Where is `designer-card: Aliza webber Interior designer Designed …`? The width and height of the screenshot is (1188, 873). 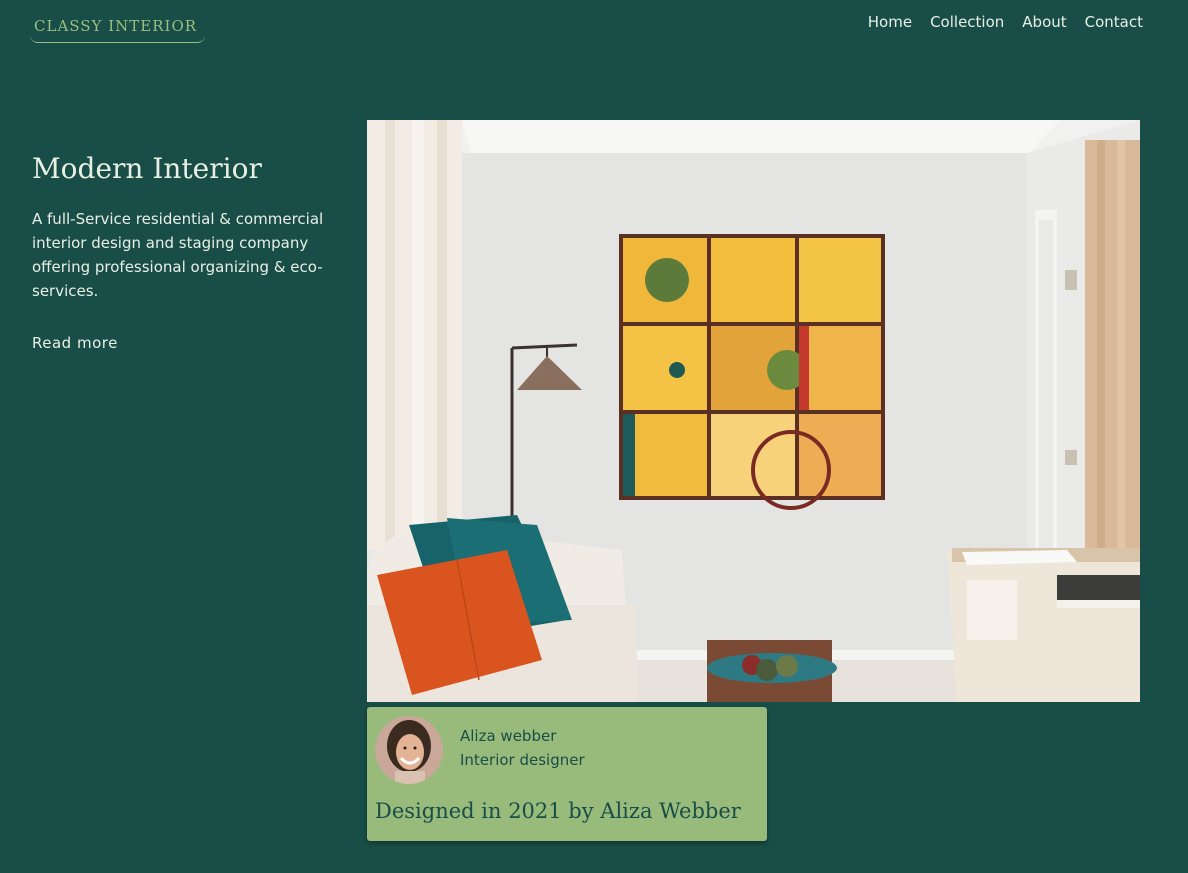 designer-card: Aliza webber Interior designer Designed … is located at coordinates (567, 774).